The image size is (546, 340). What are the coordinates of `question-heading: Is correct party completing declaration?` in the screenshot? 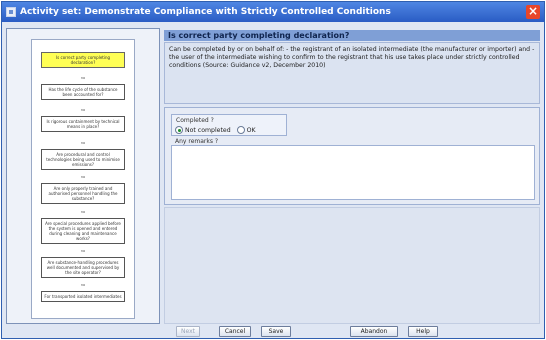 It's located at (352, 35).